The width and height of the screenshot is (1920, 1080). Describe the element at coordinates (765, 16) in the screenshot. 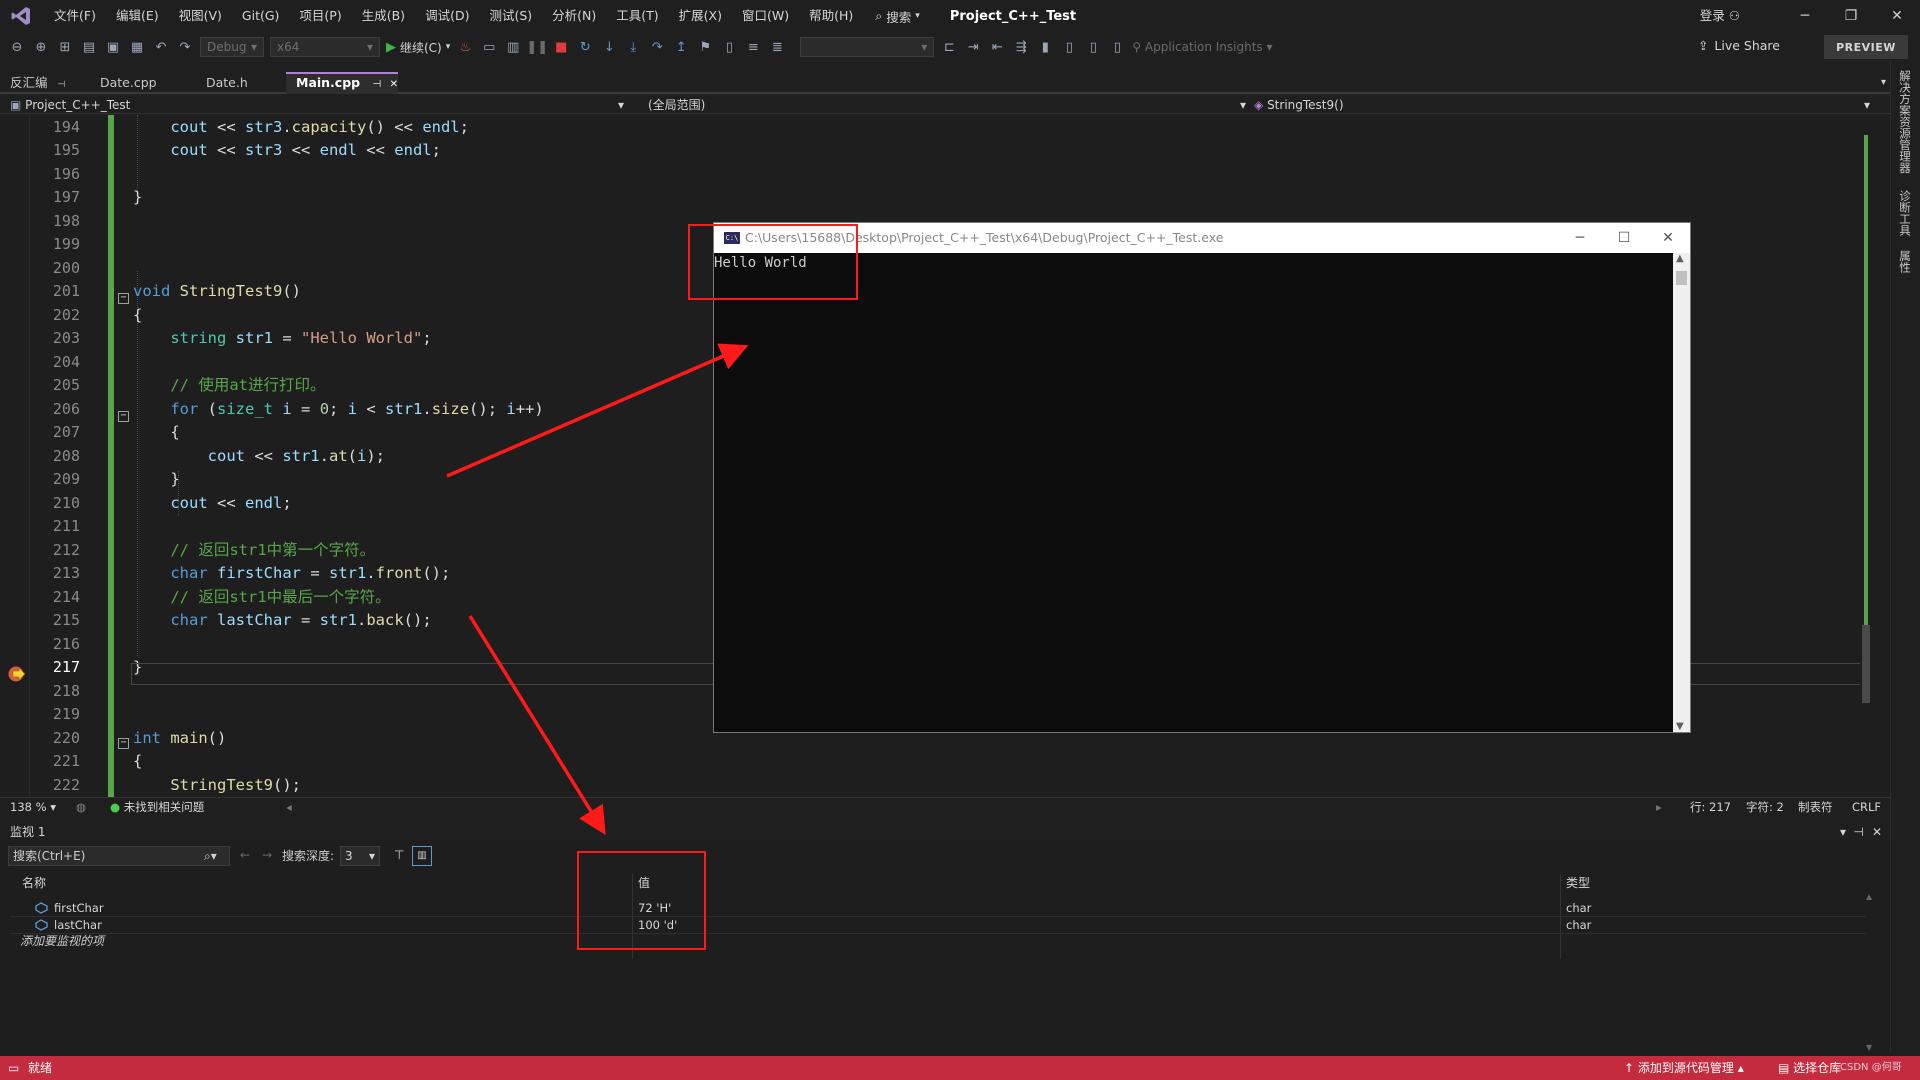

I see `menu-window: 窗口(W)` at that location.